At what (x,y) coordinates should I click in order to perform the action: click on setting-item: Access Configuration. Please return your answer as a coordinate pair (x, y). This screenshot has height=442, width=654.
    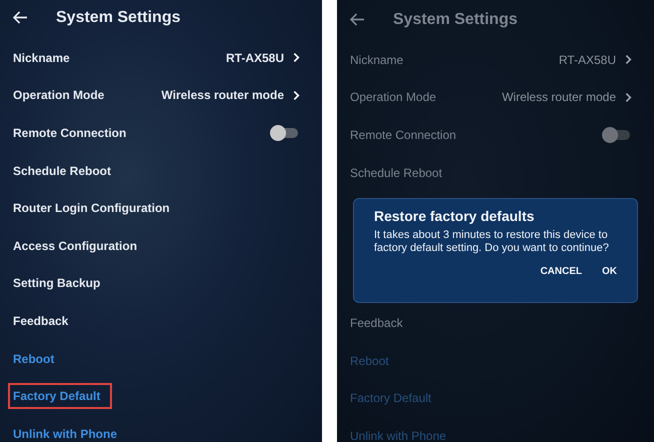
    Looking at the image, I should click on (156, 245).